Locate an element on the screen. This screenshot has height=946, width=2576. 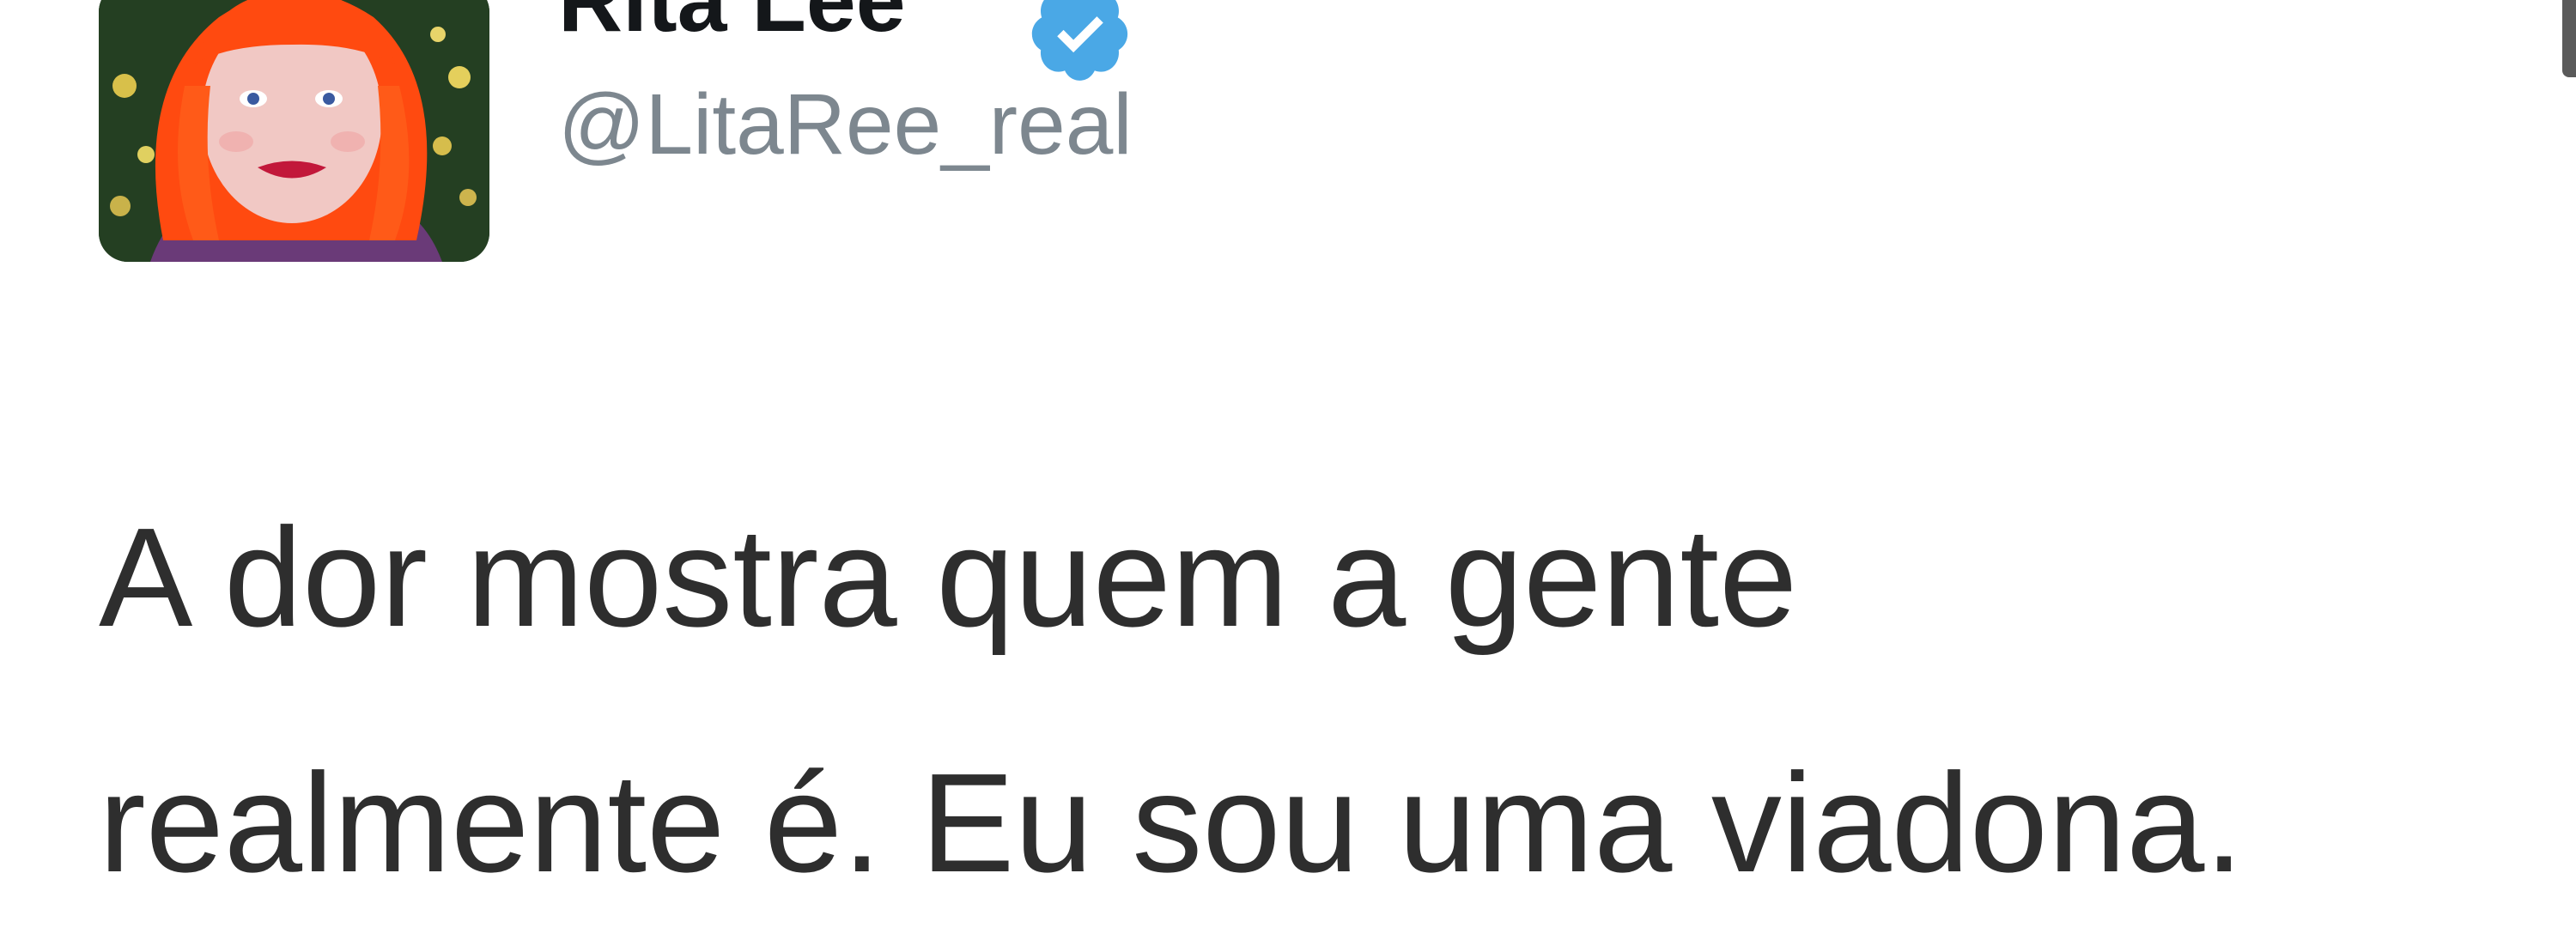
scrollbar-thumb is located at coordinates (2569, 39).